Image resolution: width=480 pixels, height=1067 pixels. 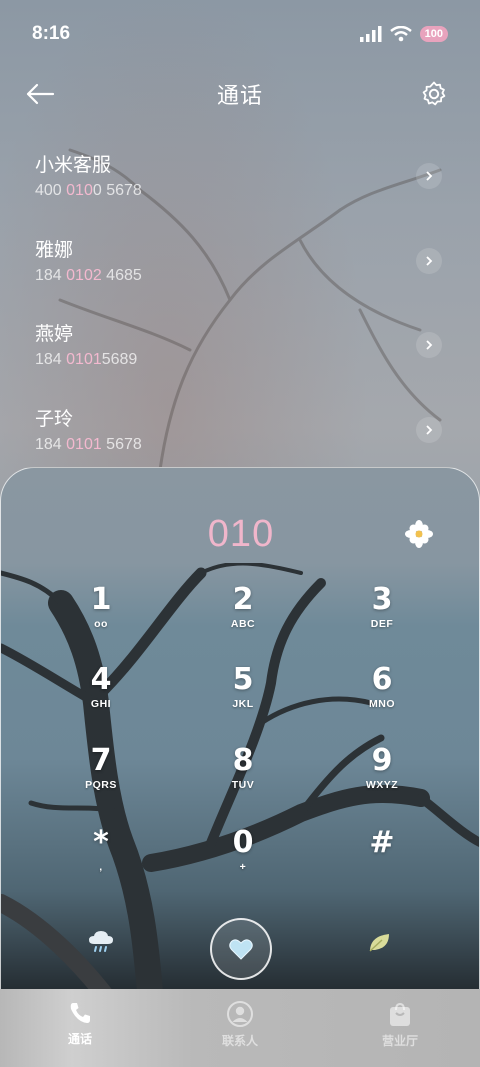 What do you see at coordinates (240, 267) in the screenshot?
I see `contact-item: 雅娜 184 0102 4685` at bounding box center [240, 267].